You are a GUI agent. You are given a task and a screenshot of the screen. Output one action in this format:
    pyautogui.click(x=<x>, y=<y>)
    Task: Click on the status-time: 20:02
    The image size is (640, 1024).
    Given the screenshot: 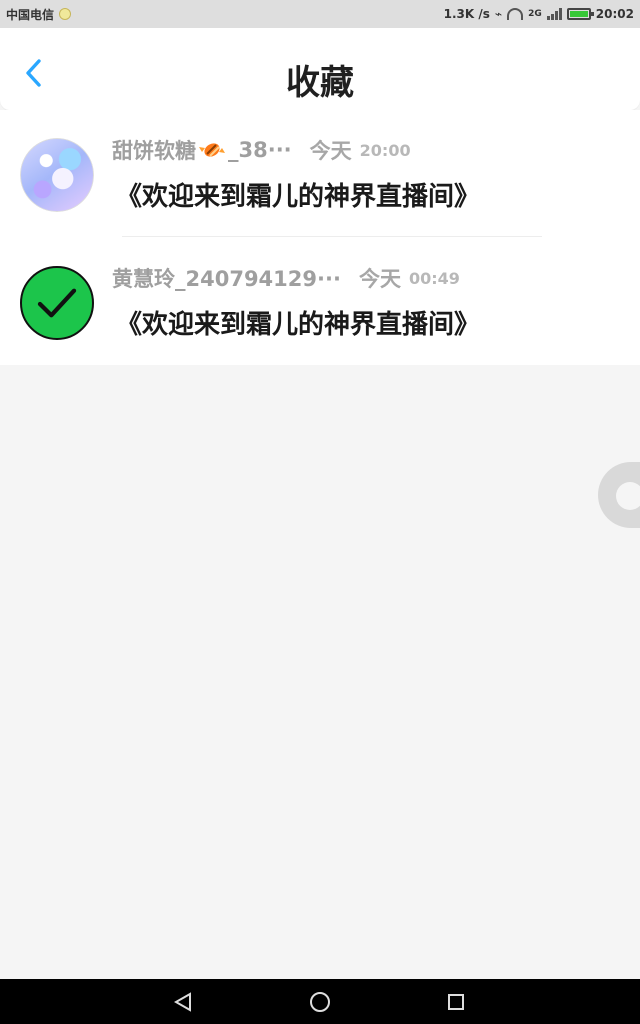 What is the action you would take?
    pyautogui.click(x=614, y=14)
    